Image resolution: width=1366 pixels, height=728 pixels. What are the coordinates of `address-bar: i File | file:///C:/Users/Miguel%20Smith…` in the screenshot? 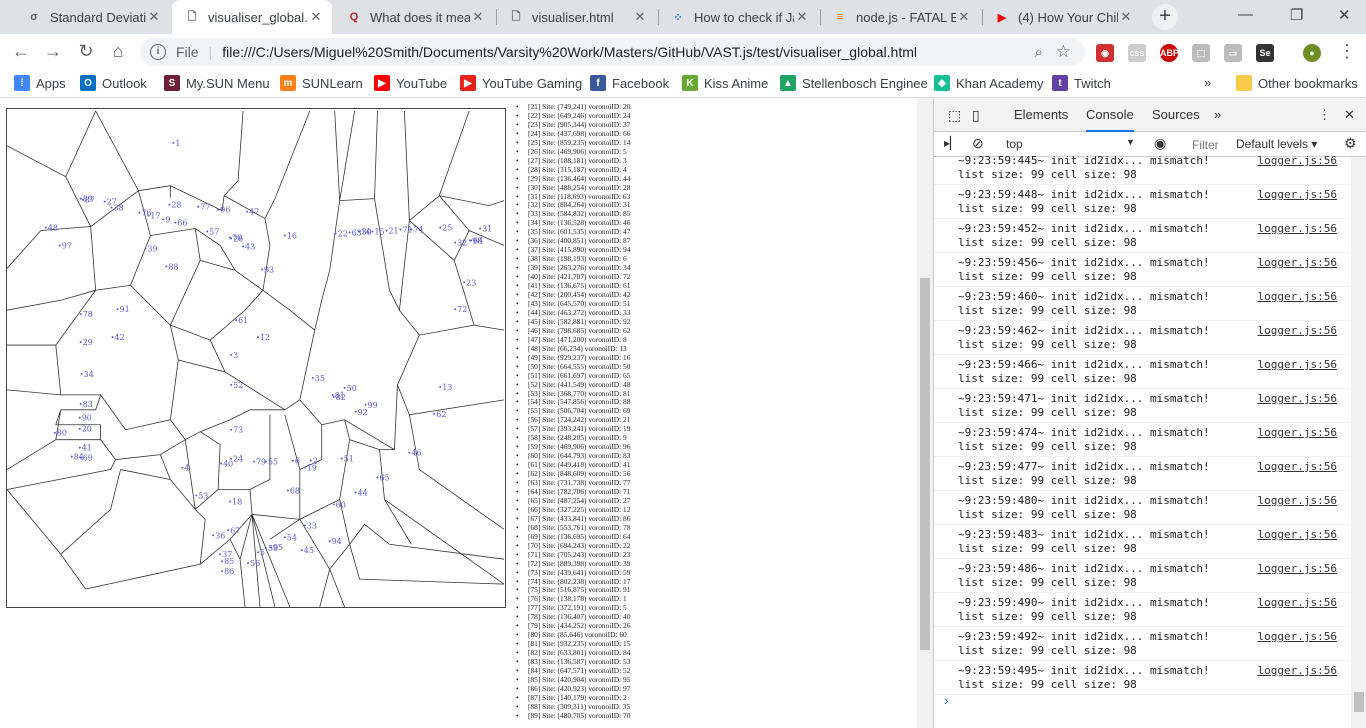 It's located at (612, 52).